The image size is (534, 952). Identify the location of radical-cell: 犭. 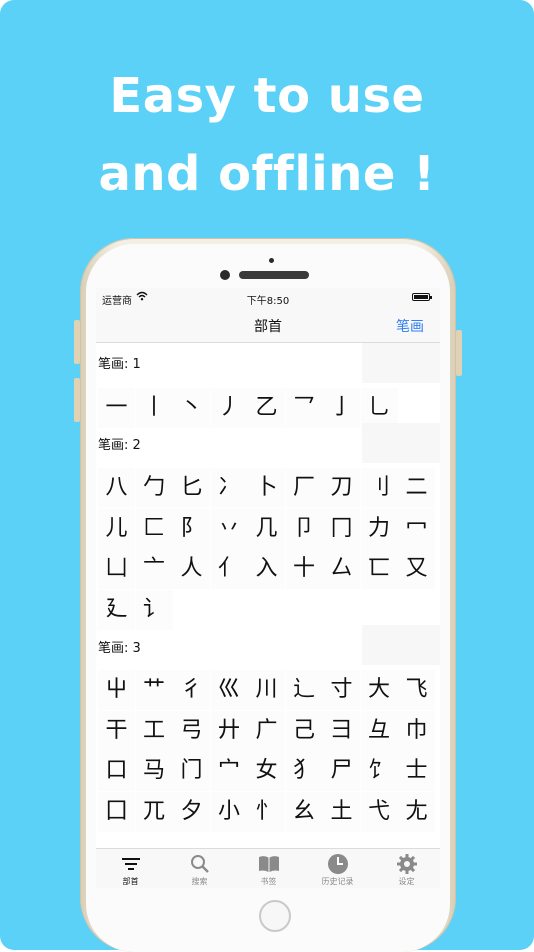
(304, 771).